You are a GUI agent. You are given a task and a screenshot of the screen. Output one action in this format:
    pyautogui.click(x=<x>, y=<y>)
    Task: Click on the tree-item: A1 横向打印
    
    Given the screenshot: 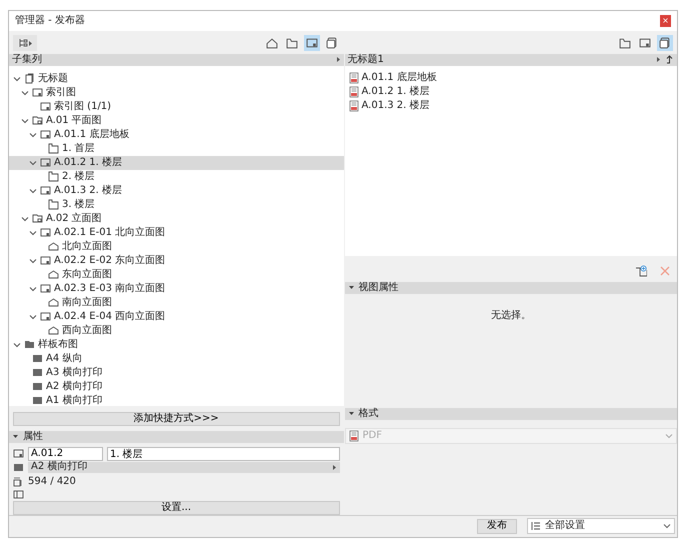 What is the action you would take?
    pyautogui.click(x=176, y=401)
    